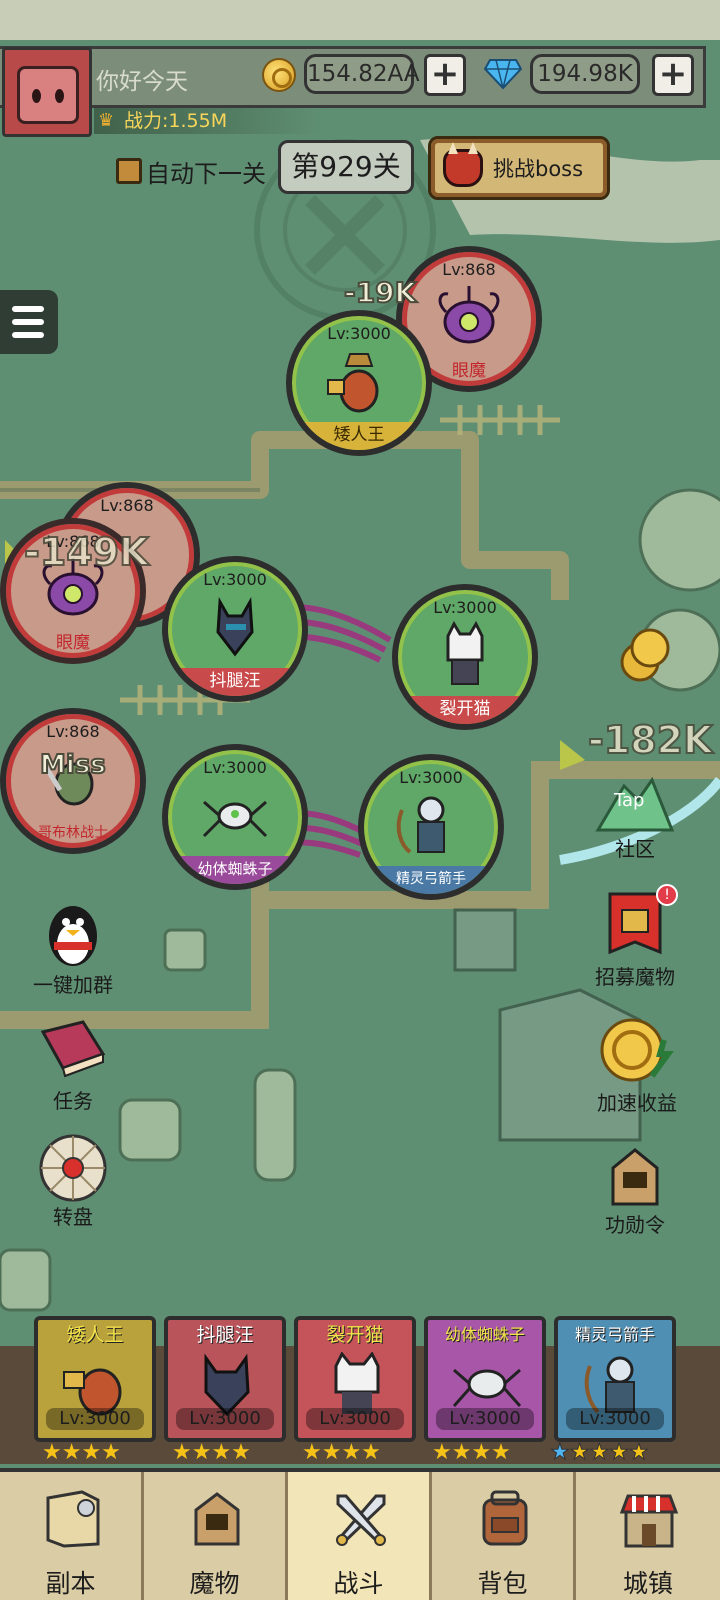  I want to click on ally-unit: Lv:3000 幼体蜘蛛子, so click(235, 817).